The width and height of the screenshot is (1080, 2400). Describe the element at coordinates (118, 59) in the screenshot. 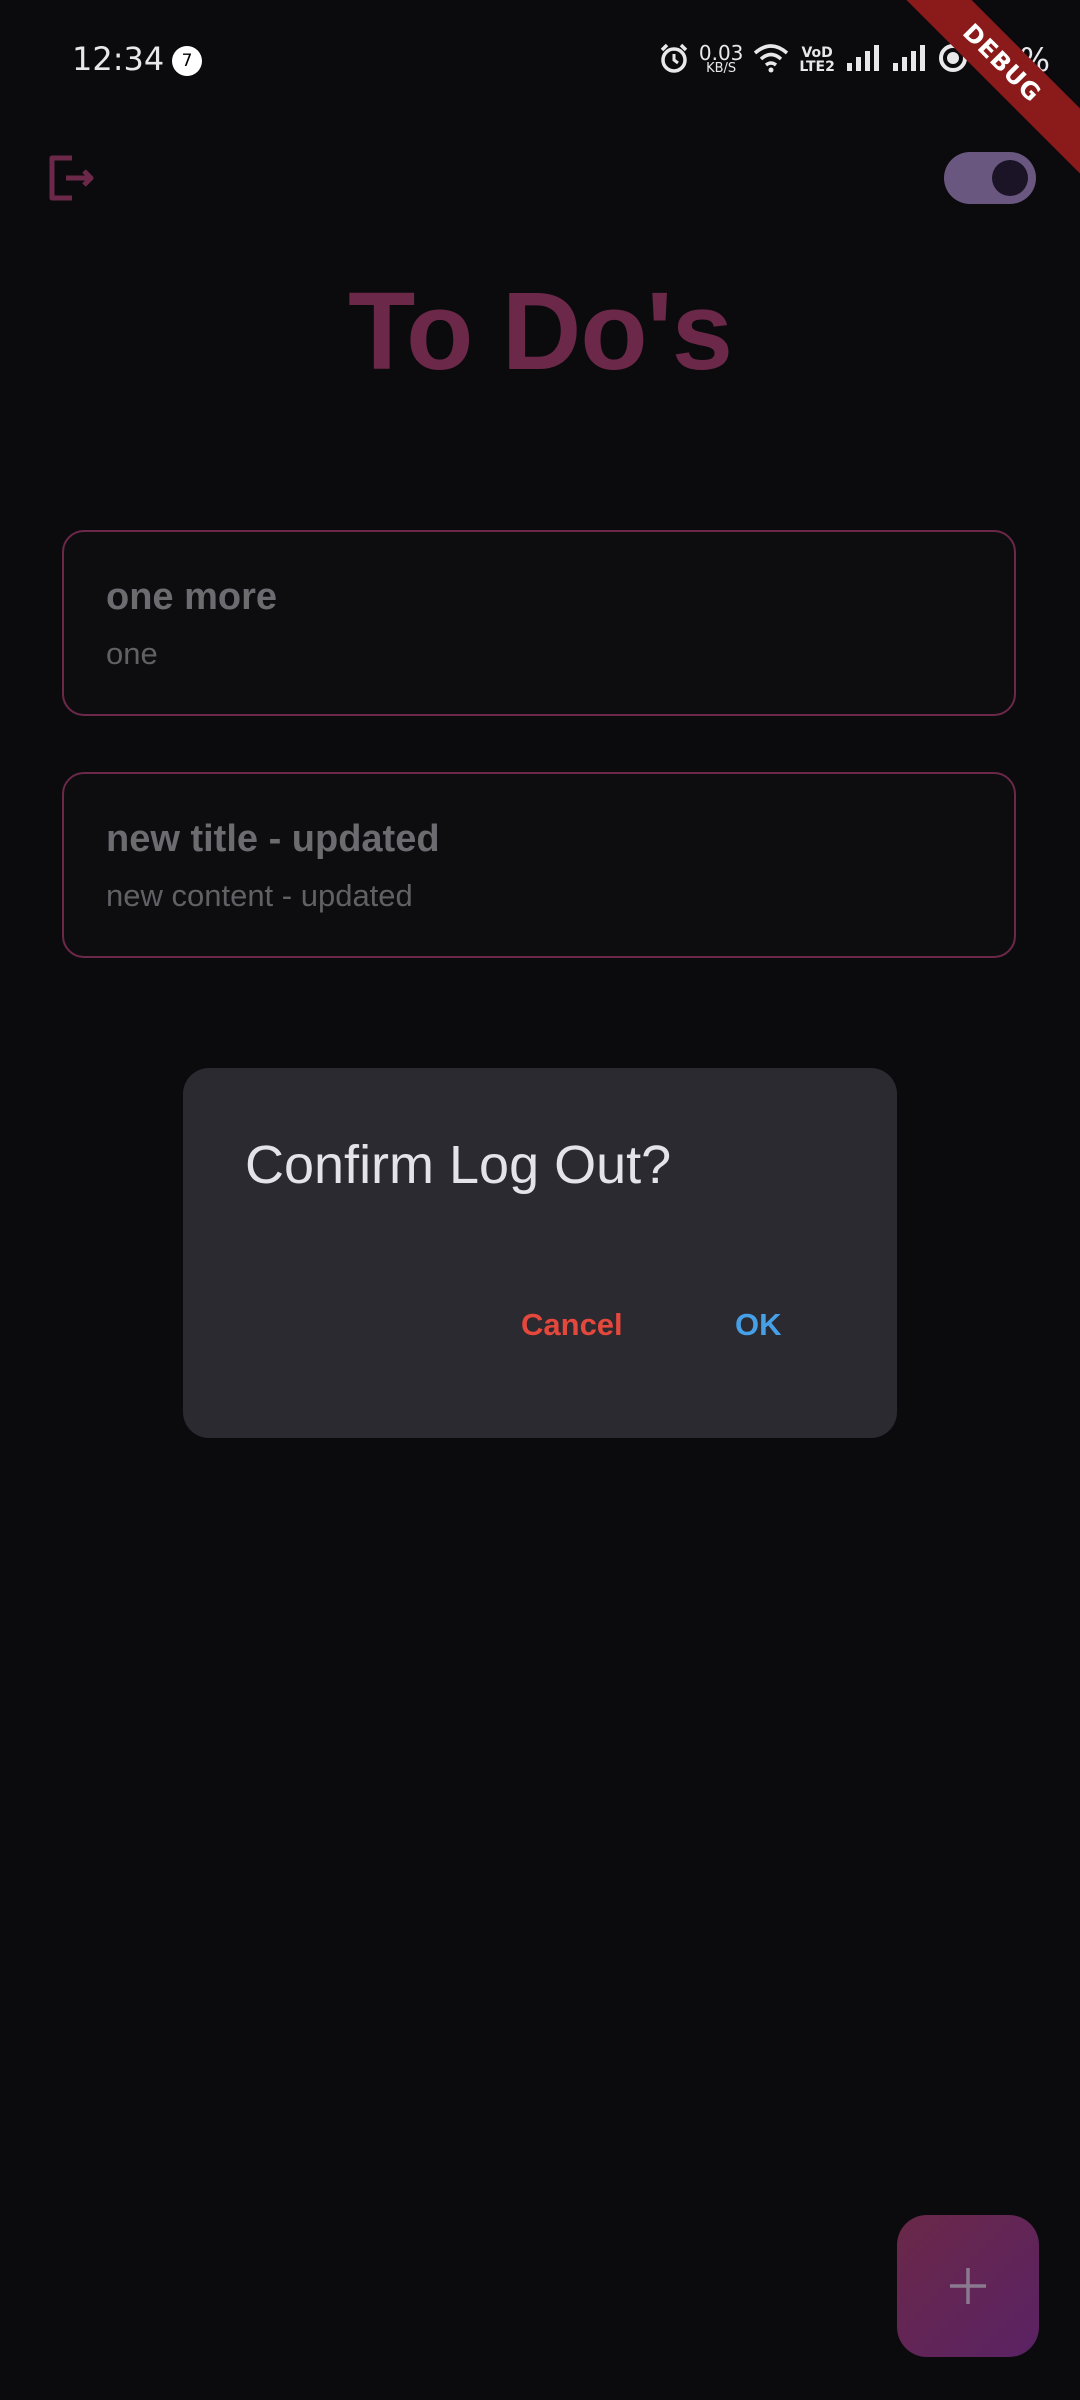

I see `status-time: 12:34` at that location.